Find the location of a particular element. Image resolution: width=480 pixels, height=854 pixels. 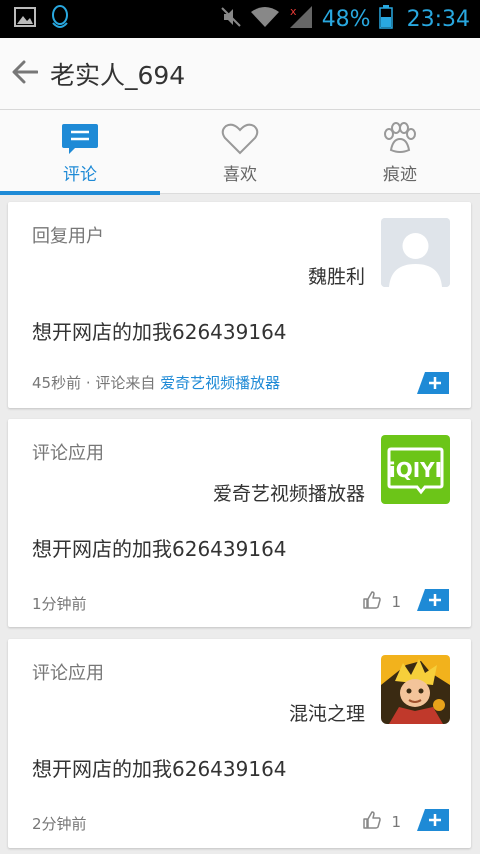

comment-time: 1分钟前 is located at coordinates (59, 604).